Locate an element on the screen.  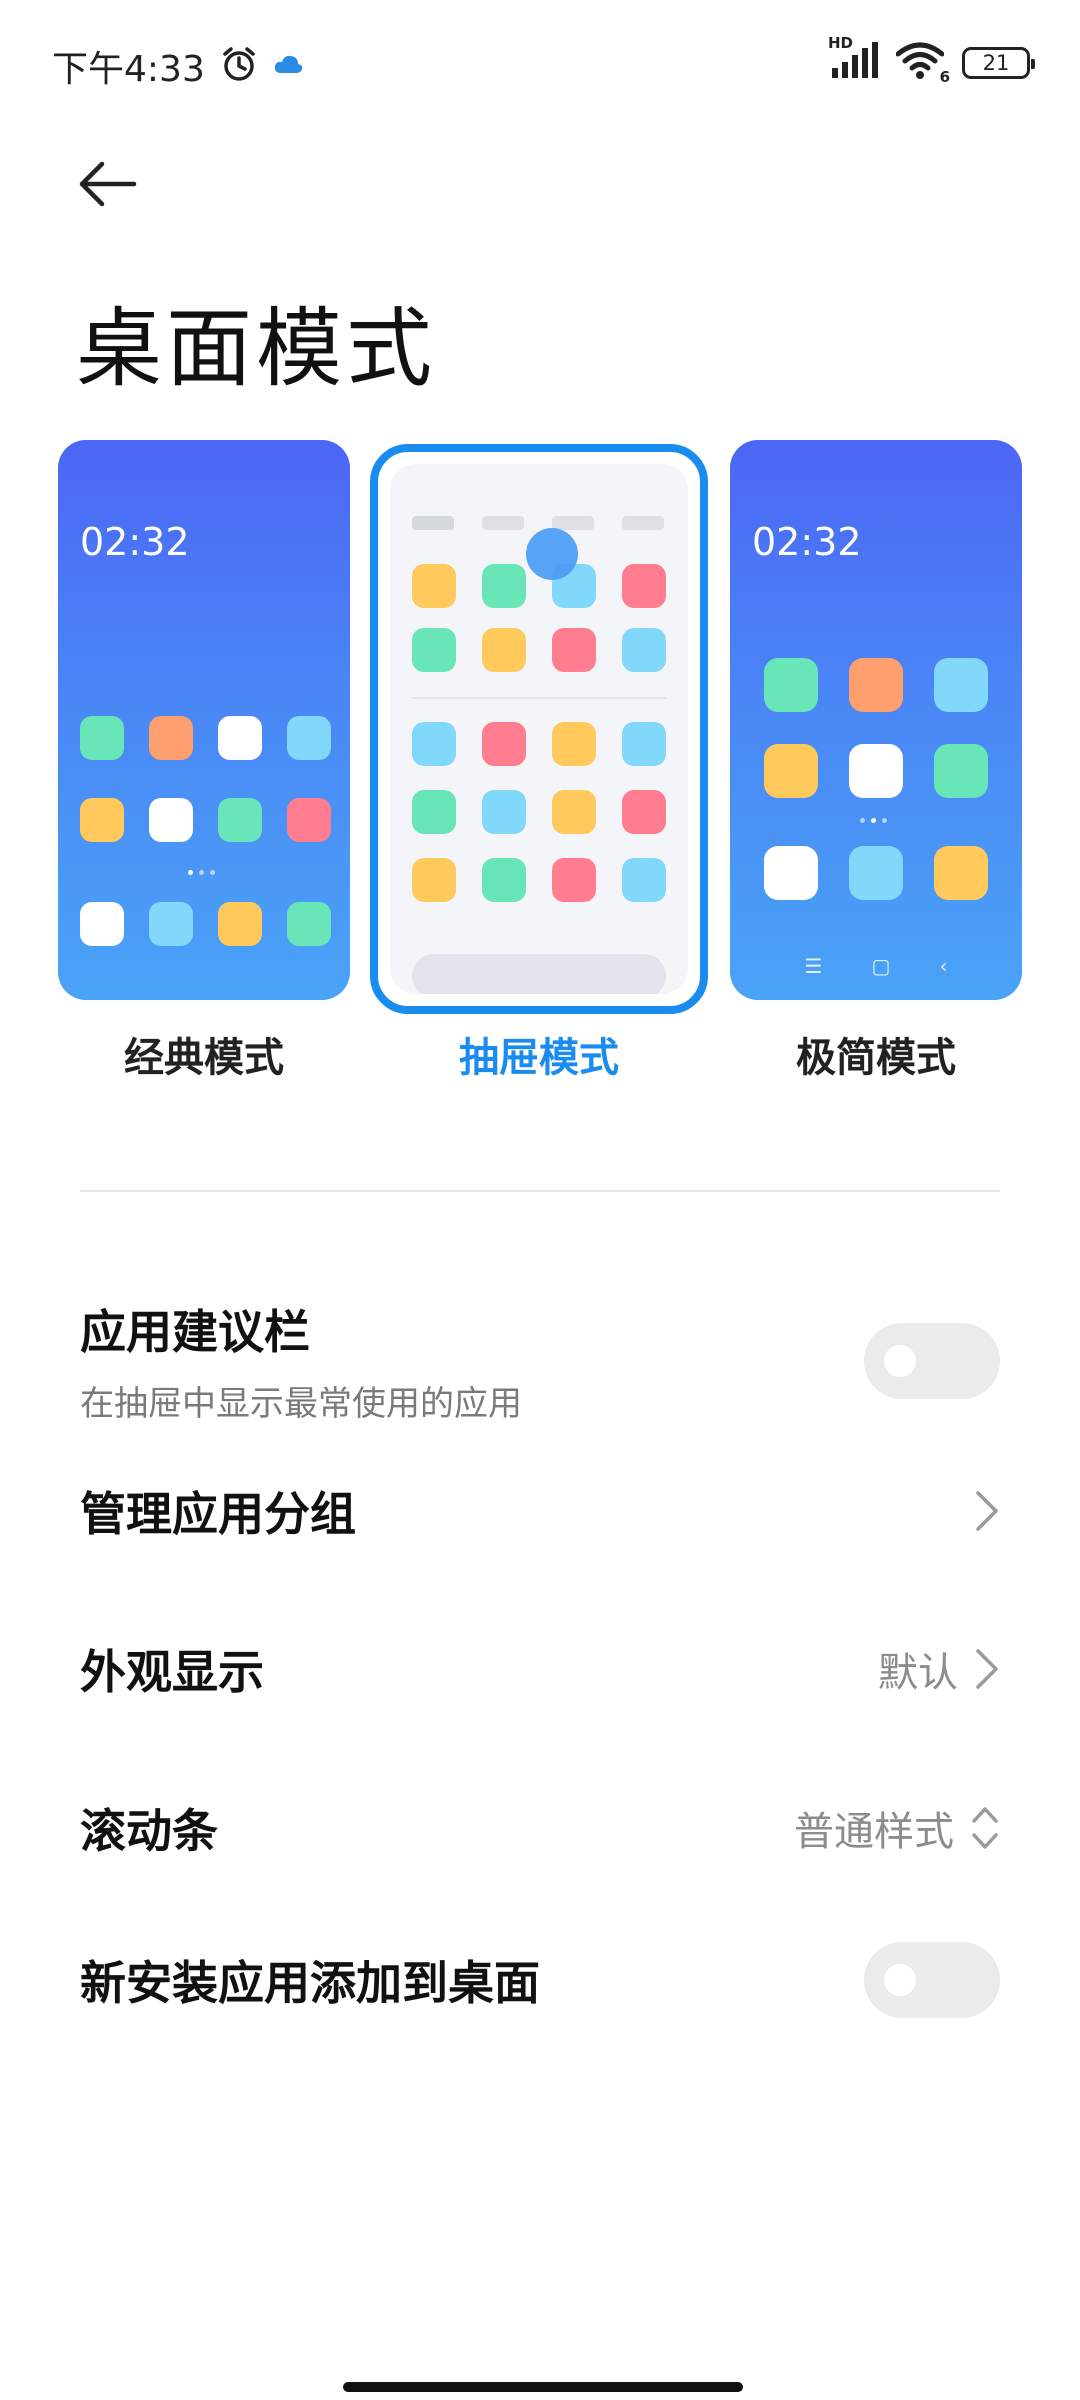
status-time: 下午4:33 is located at coordinates (128, 69).